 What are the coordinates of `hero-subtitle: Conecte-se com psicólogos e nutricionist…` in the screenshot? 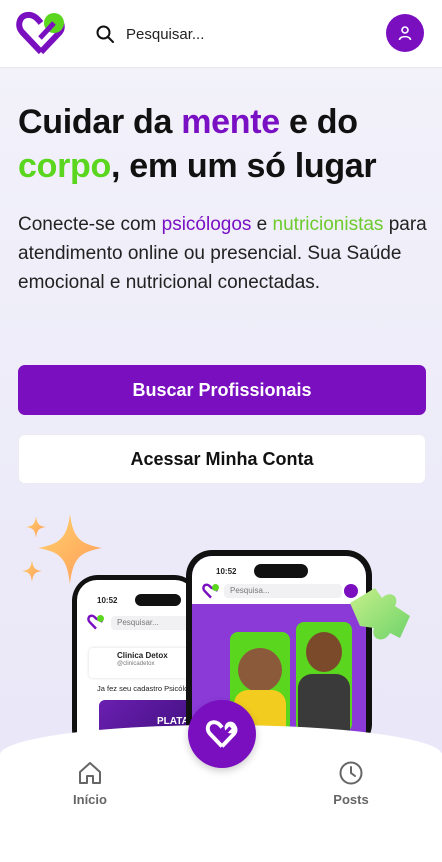 It's located at (222, 253).